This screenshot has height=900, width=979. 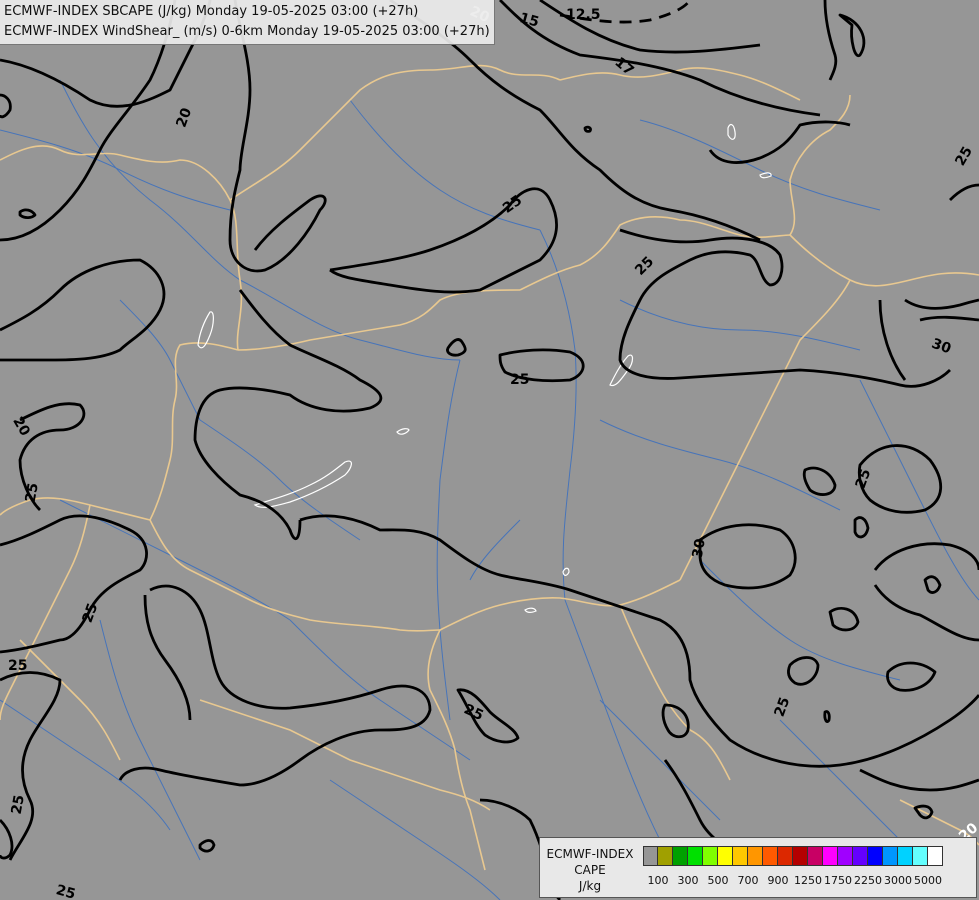 I want to click on contour-label-12-5: 12.5, so click(x=583, y=15).